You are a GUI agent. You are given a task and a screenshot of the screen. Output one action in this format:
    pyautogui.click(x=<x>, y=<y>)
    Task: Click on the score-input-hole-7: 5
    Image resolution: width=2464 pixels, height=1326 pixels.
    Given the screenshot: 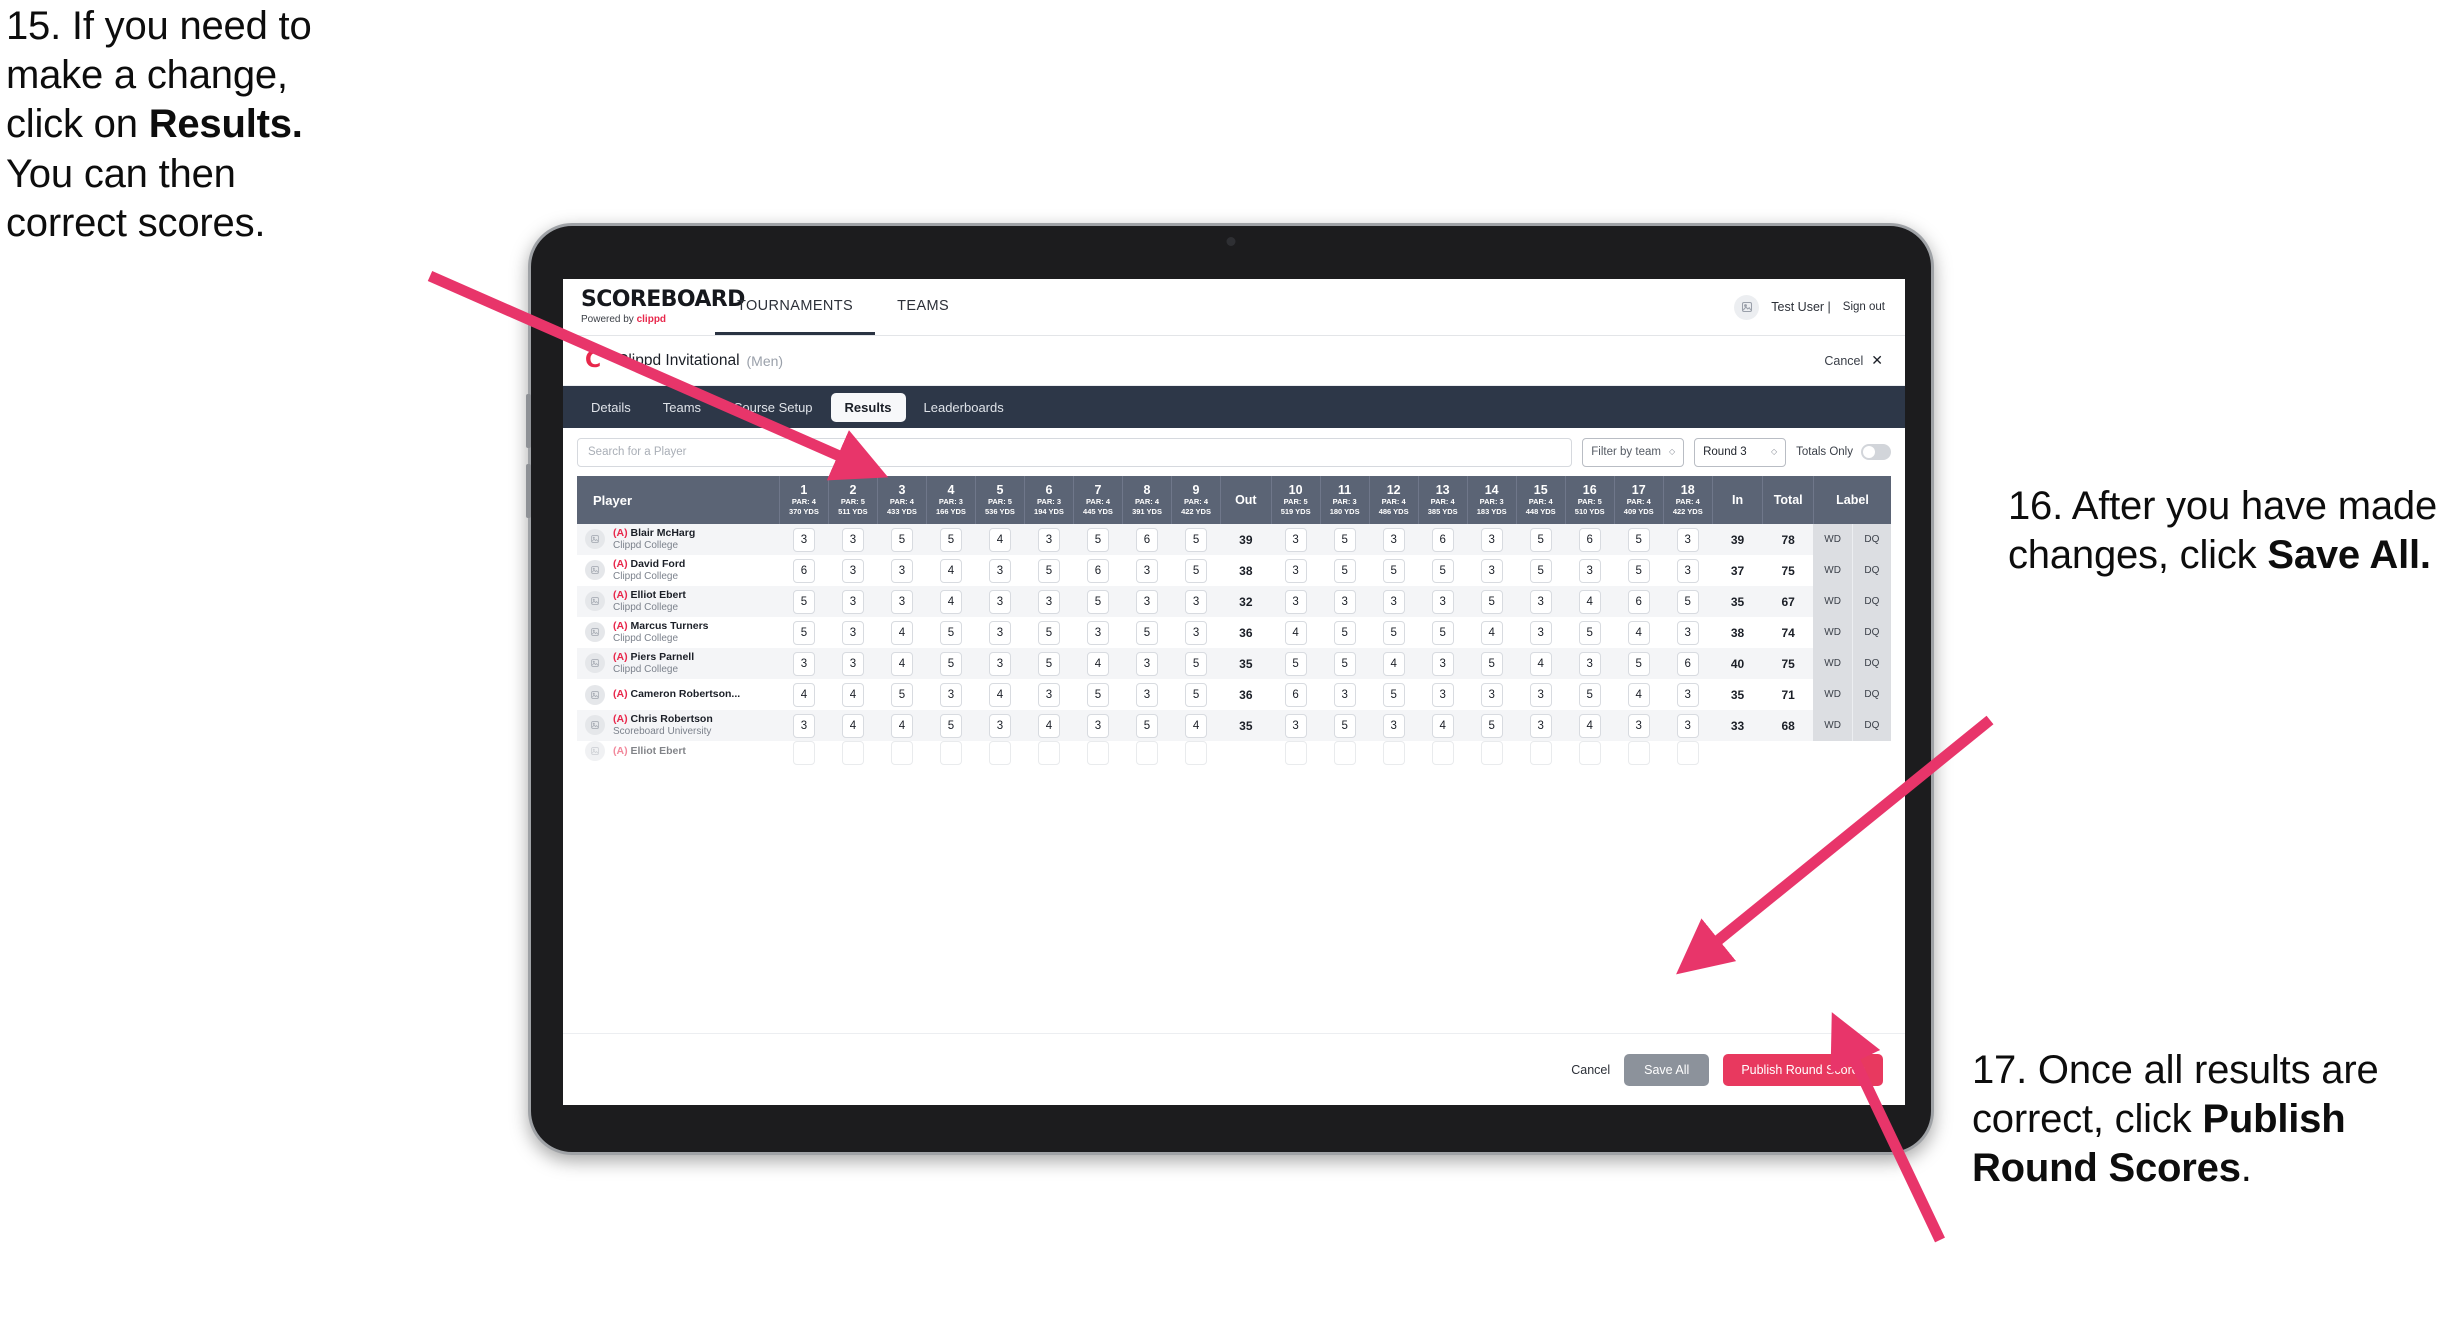 What is the action you would take?
    pyautogui.click(x=1097, y=539)
    